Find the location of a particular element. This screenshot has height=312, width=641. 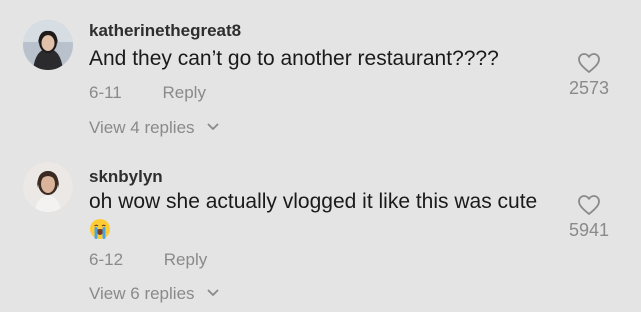

comment-username: sknbylyn is located at coordinates (126, 177).